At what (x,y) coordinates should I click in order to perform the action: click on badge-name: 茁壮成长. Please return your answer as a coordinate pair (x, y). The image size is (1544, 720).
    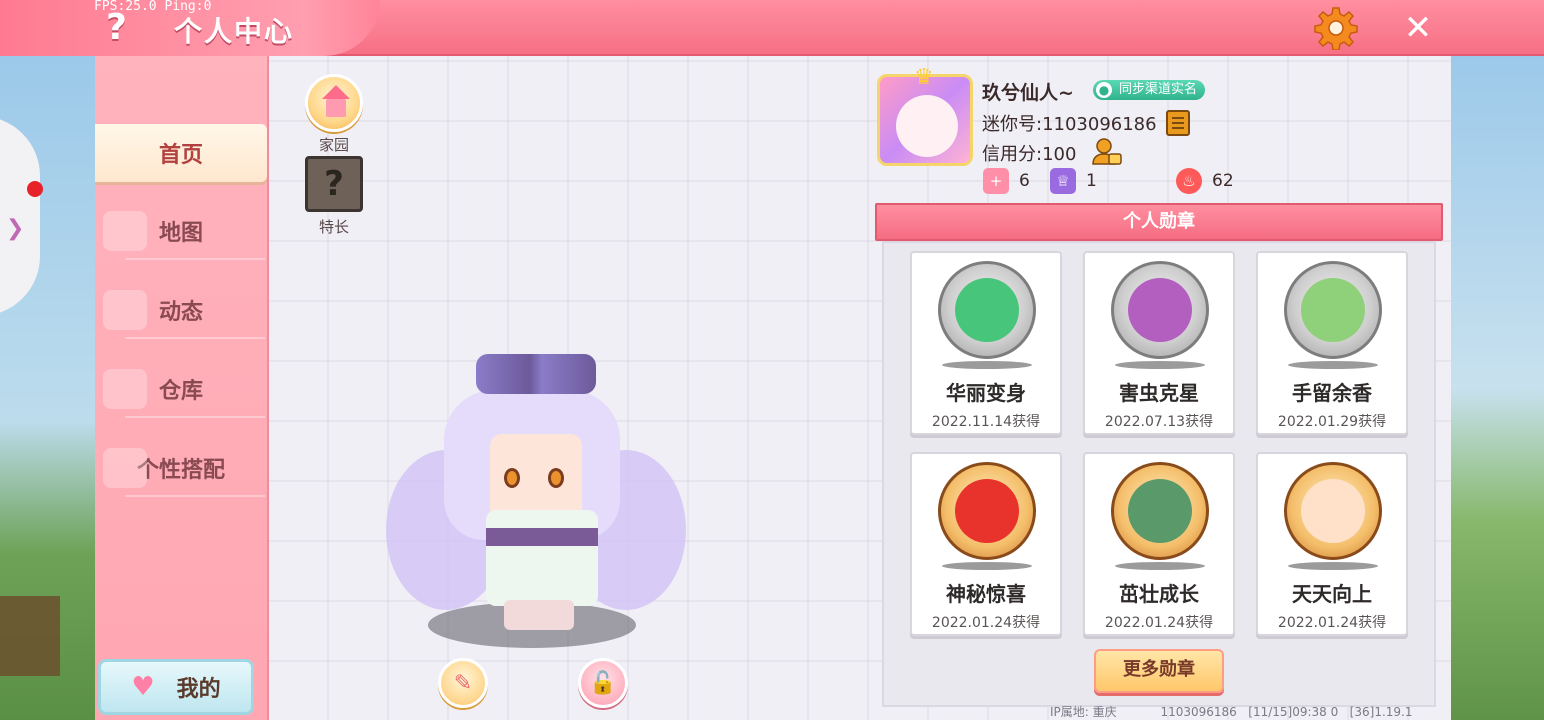
    Looking at the image, I should click on (1159, 594).